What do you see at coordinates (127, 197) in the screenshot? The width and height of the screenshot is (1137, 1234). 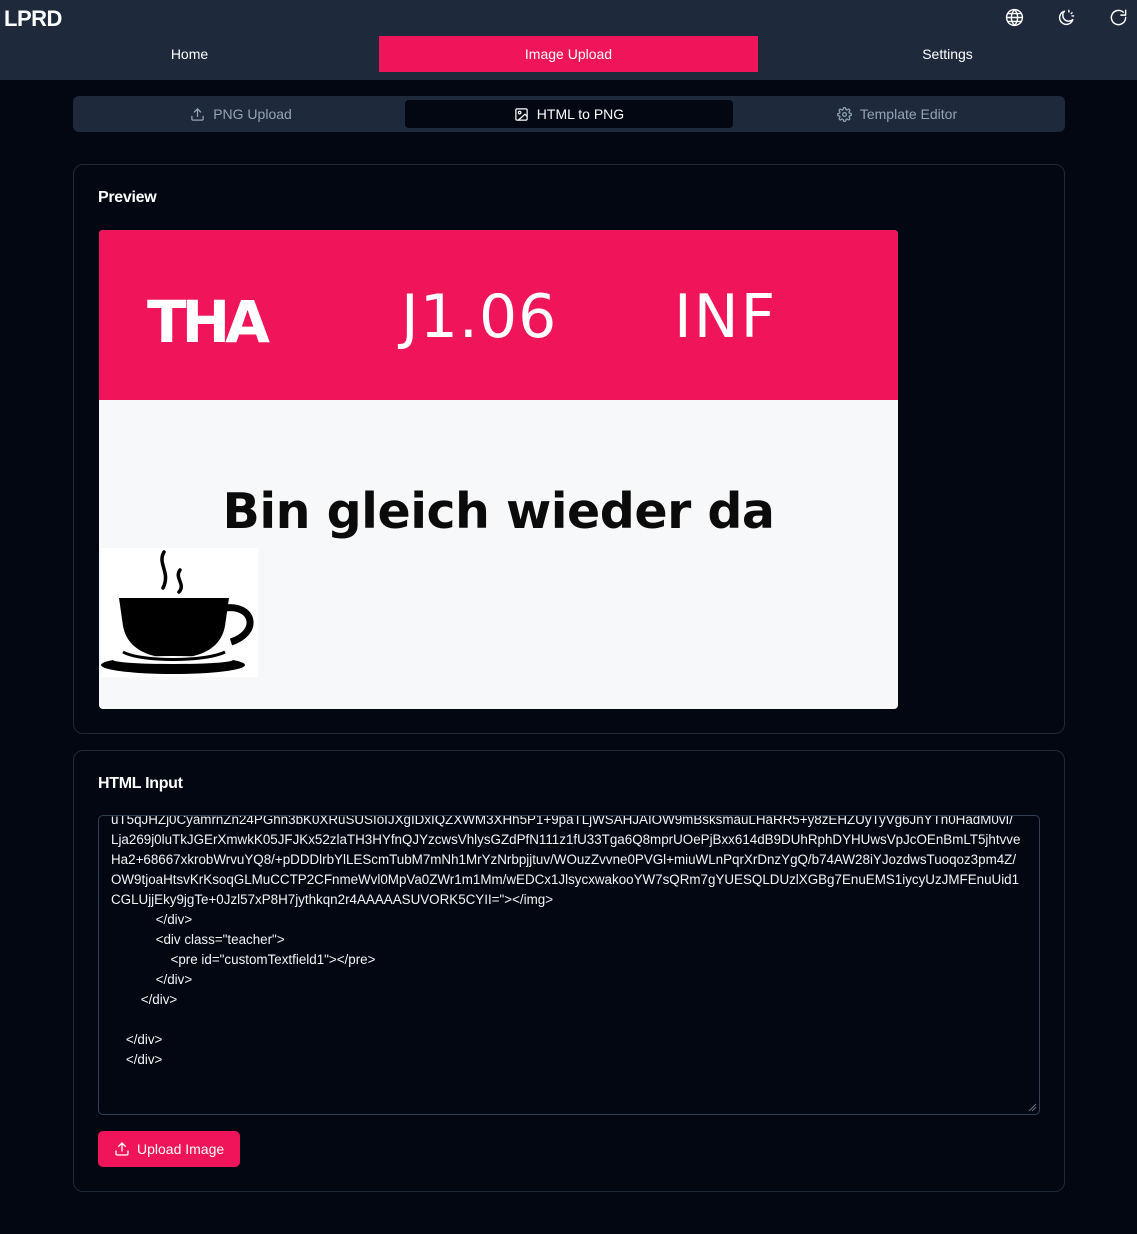 I see `preview-title: Preview` at bounding box center [127, 197].